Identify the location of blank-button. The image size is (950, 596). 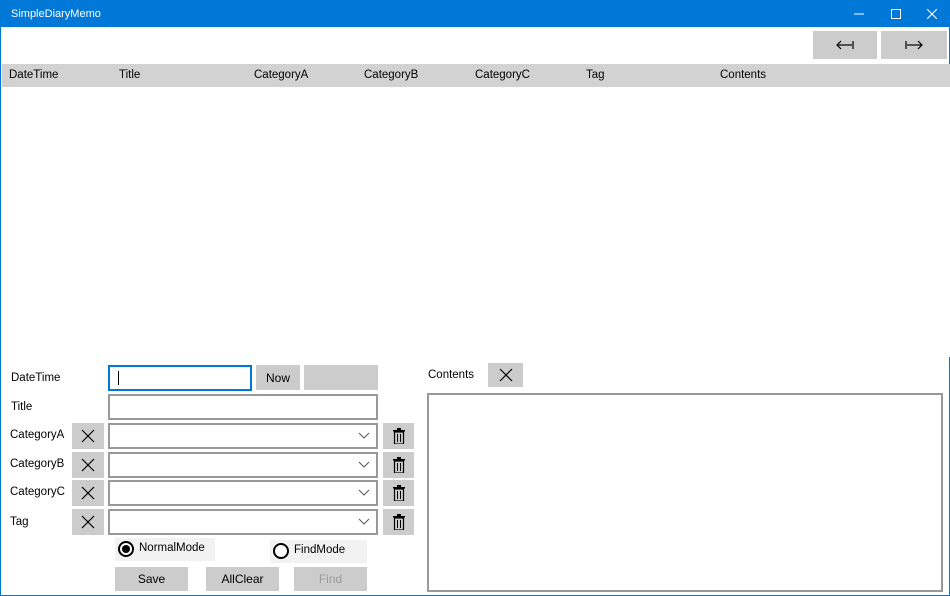
(341, 377).